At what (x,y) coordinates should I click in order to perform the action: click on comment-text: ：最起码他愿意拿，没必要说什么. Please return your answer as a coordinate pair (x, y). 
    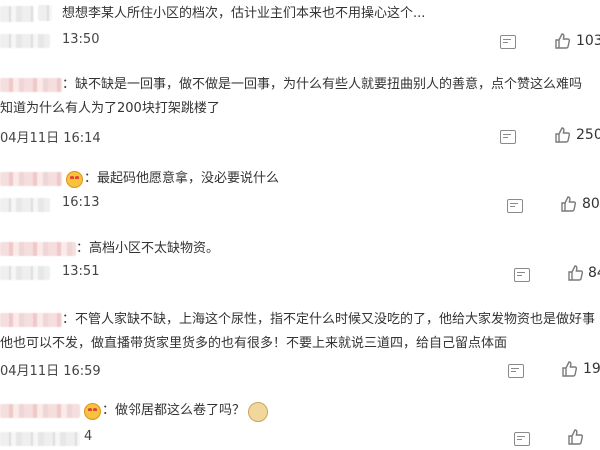
    Looking at the image, I should click on (182, 178).